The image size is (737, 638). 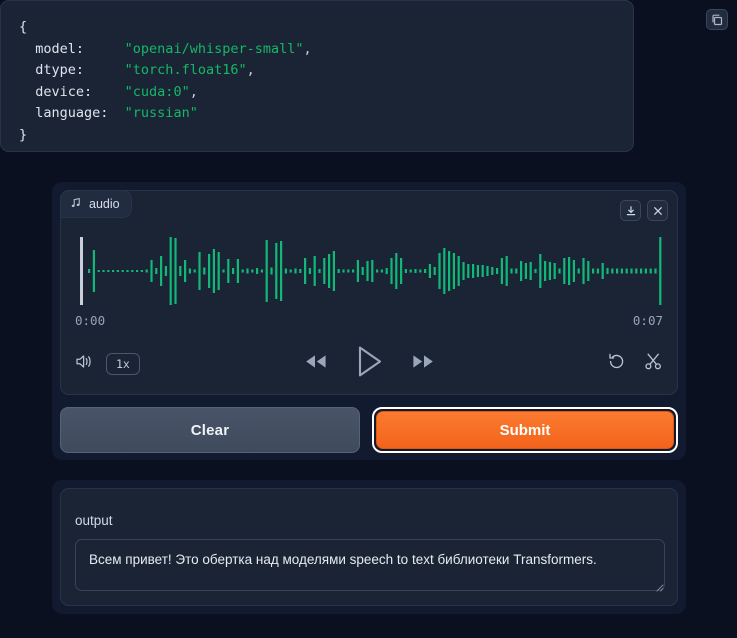 I want to click on download-glyph, so click(x=630, y=210).